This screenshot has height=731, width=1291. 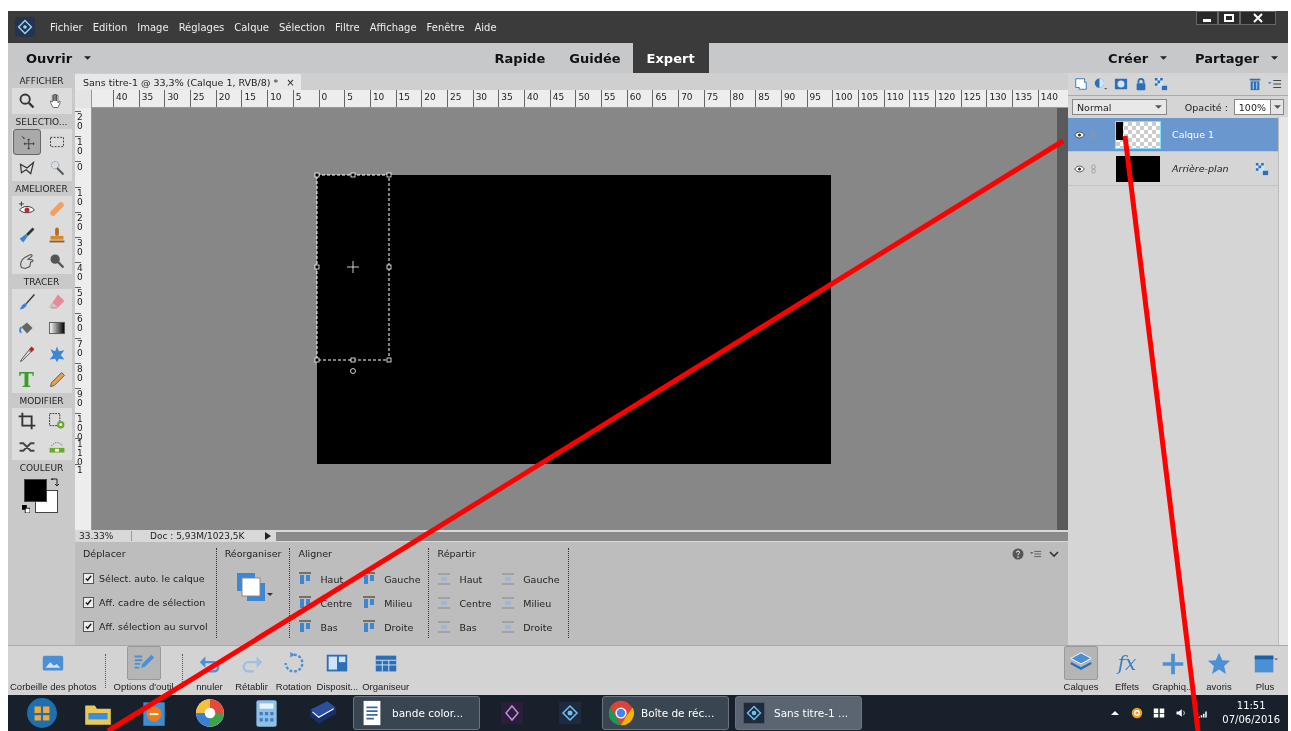 What do you see at coordinates (485, 27) in the screenshot?
I see `menu-item: Aide` at bounding box center [485, 27].